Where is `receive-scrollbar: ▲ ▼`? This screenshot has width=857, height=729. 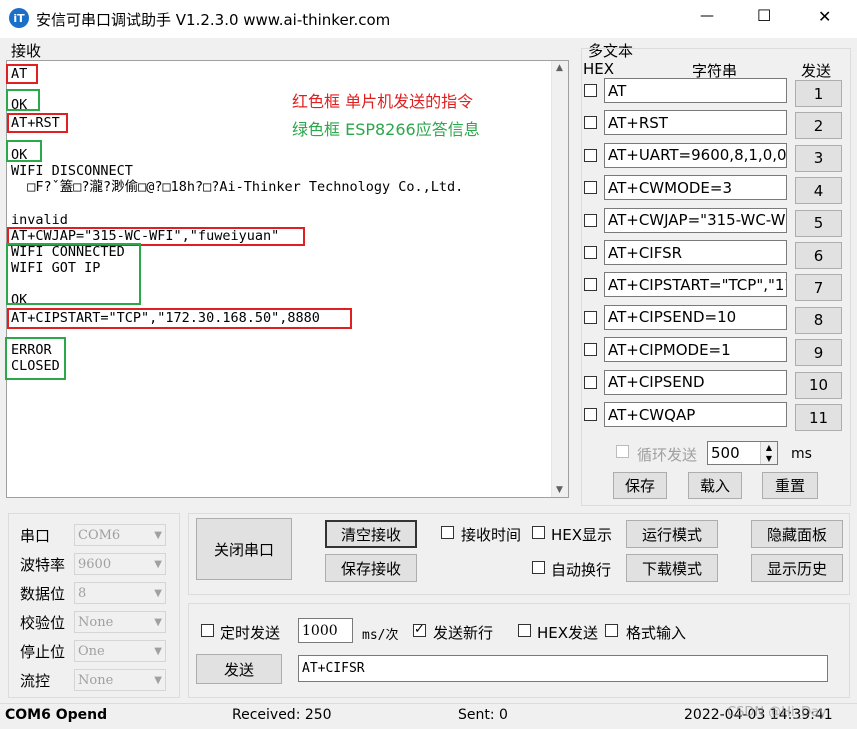
receive-scrollbar: ▲ ▼ is located at coordinates (559, 279).